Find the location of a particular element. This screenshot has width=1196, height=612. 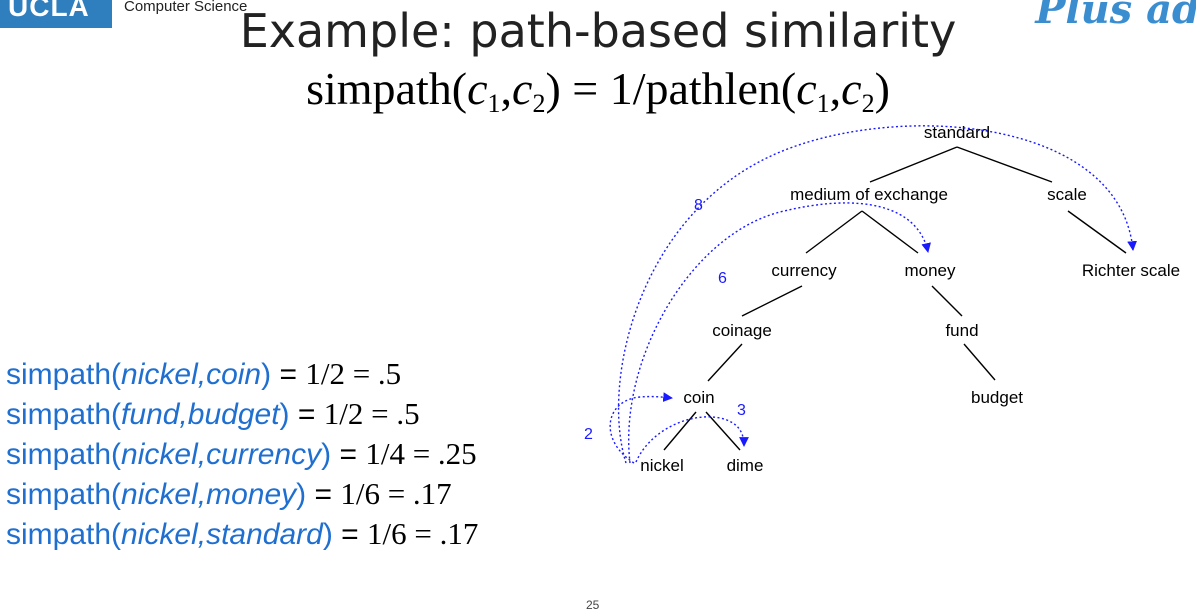

node-nickel: nickel is located at coordinates (661, 465).